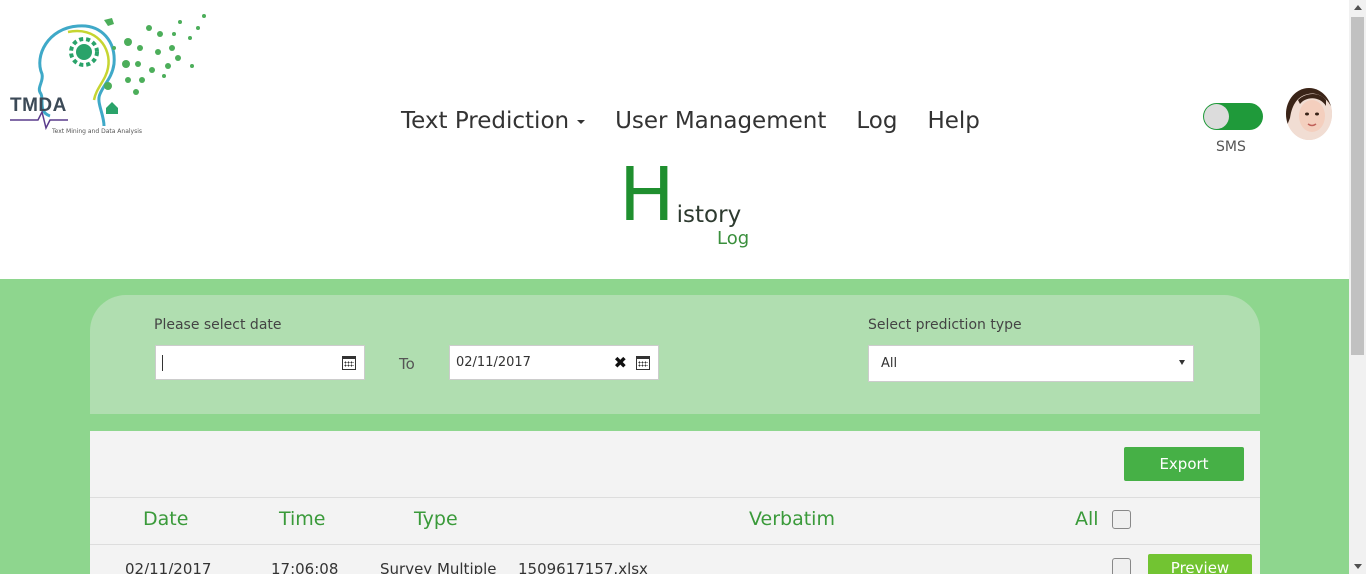 Image resolution: width=1366 pixels, height=574 pixels. What do you see at coordinates (709, 215) in the screenshot?
I see `page-title-rest: istory` at bounding box center [709, 215].